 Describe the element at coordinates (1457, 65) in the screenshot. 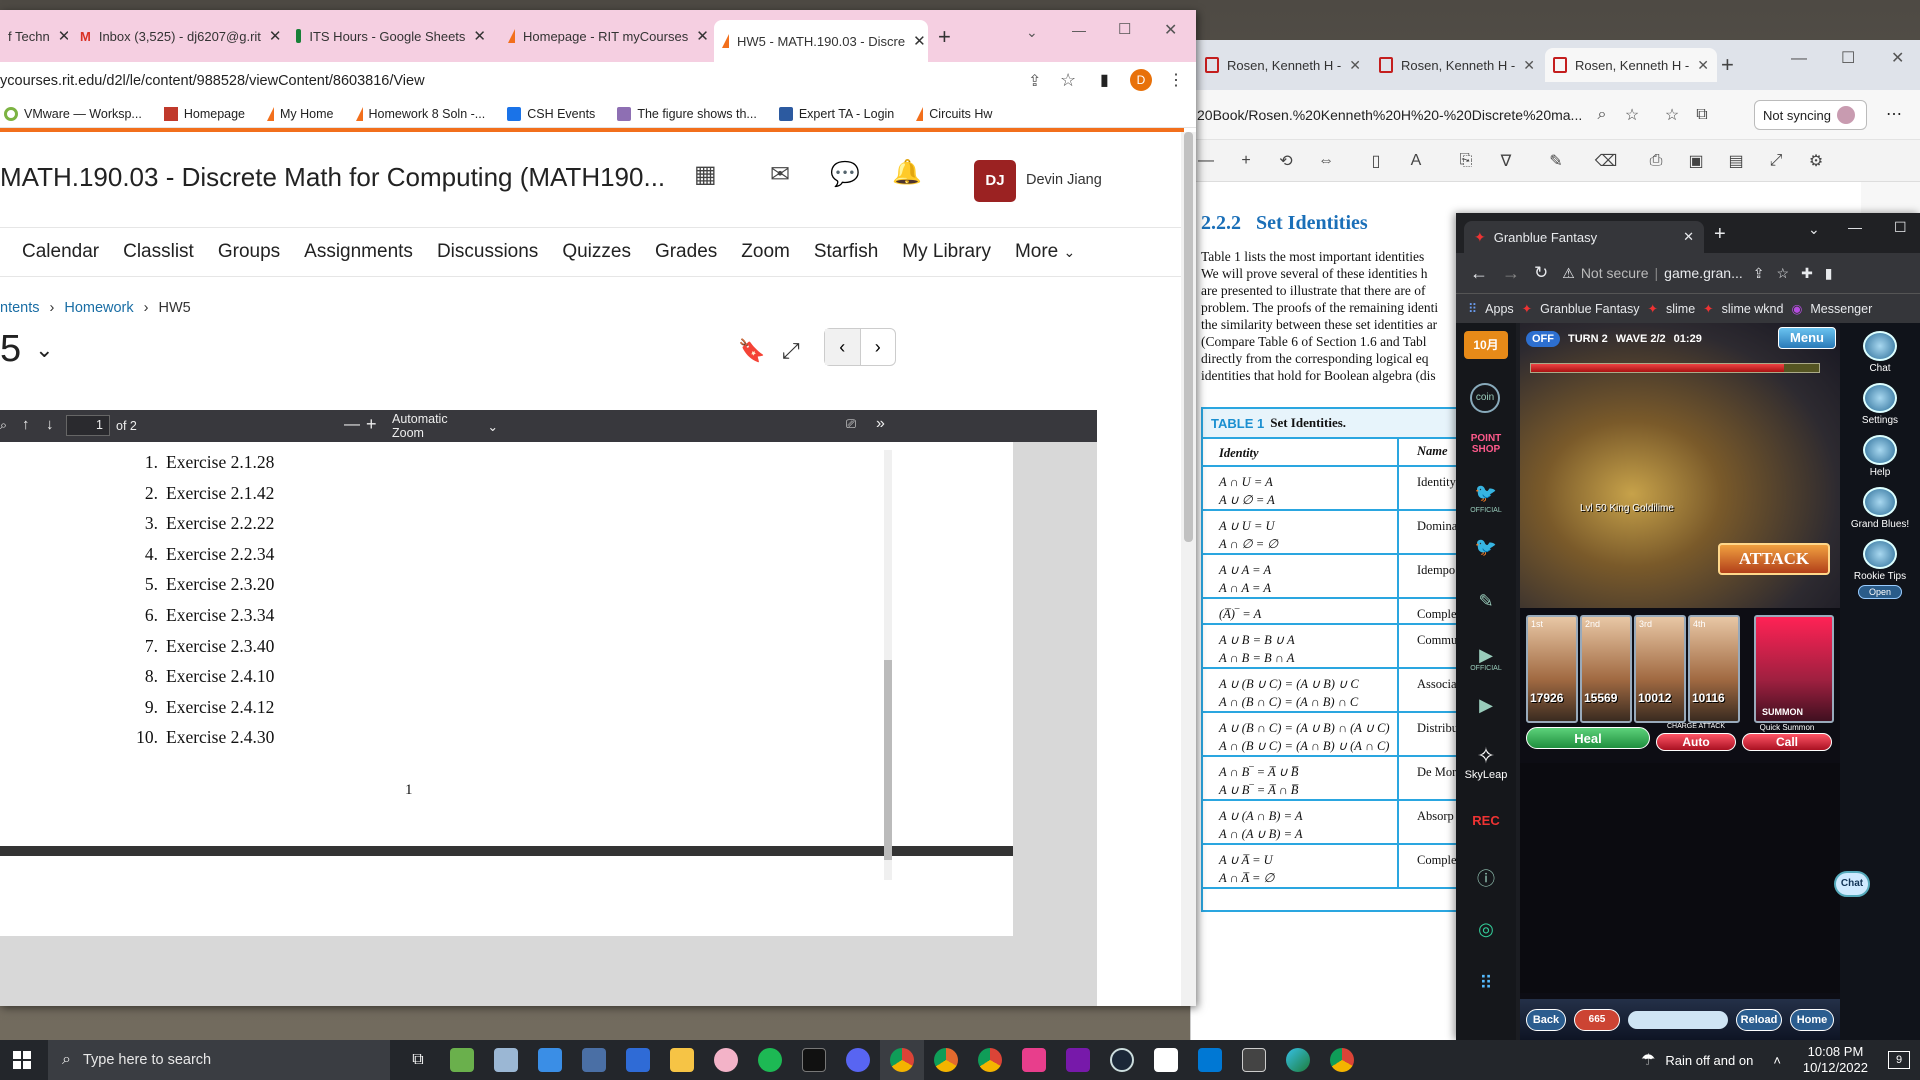

I see `edge-tab-2: Rosen, Kenneth H - ✕` at that location.